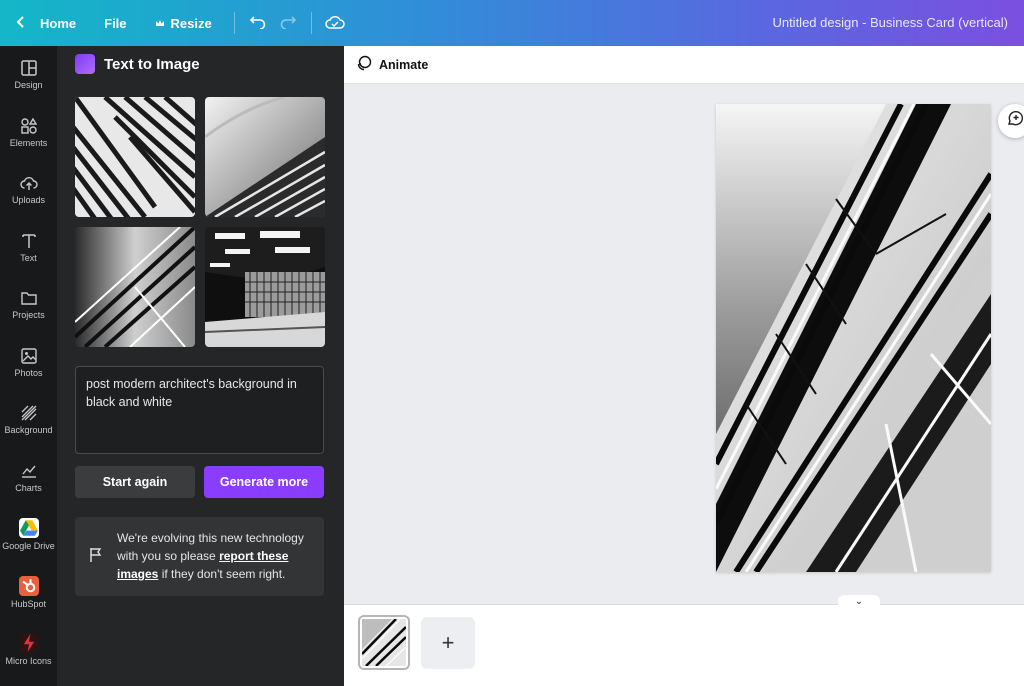 This screenshot has height=686, width=1024. I want to click on animate-button: Animate, so click(392, 64).